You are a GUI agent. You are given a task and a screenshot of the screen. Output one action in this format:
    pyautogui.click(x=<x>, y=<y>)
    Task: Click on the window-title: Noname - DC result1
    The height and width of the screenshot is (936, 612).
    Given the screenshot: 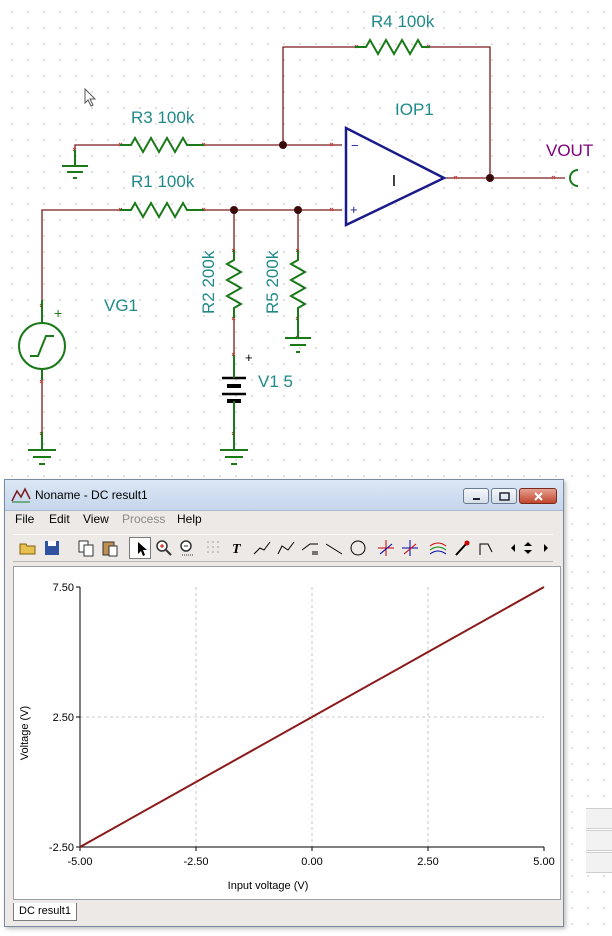 What is the action you would take?
    pyautogui.click(x=91, y=495)
    